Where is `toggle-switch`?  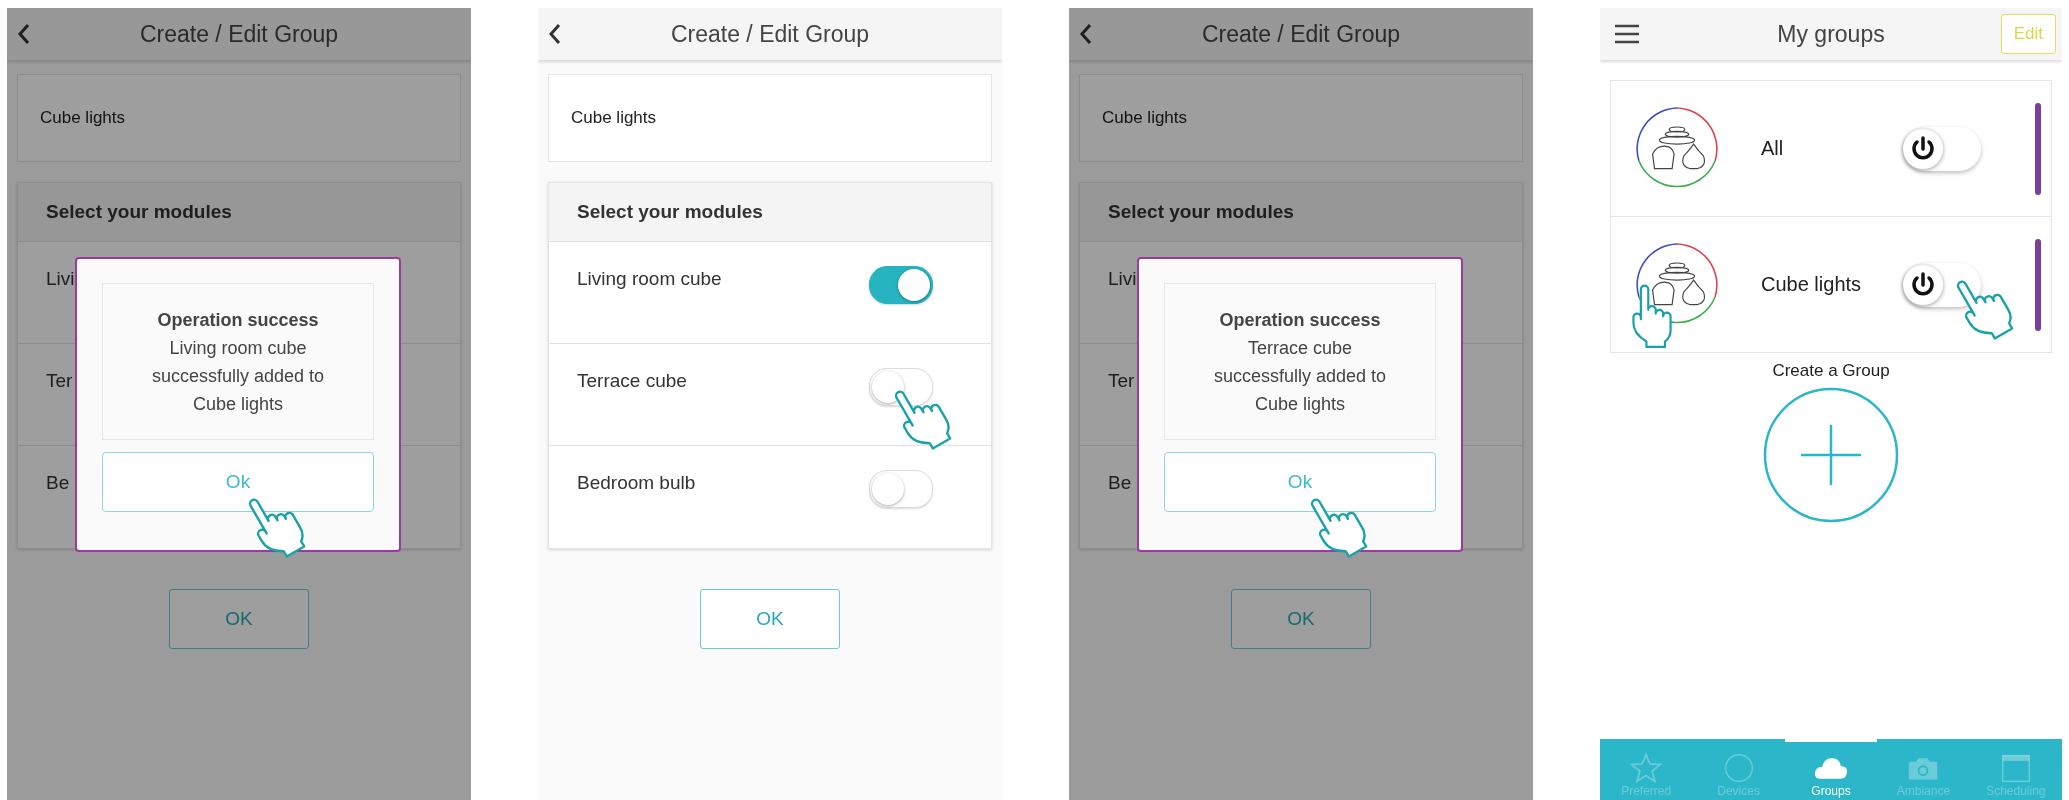 toggle-switch is located at coordinates (901, 285).